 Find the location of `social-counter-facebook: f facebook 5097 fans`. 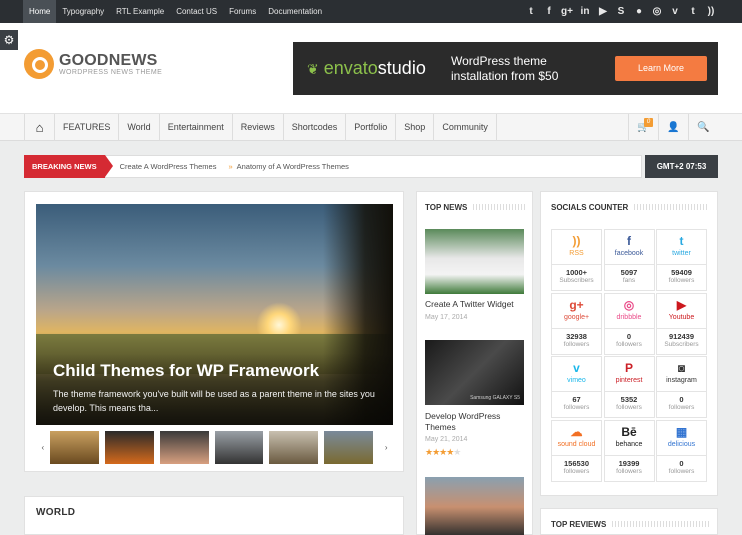

social-counter-facebook: f facebook 5097 fans is located at coordinates (629, 260).